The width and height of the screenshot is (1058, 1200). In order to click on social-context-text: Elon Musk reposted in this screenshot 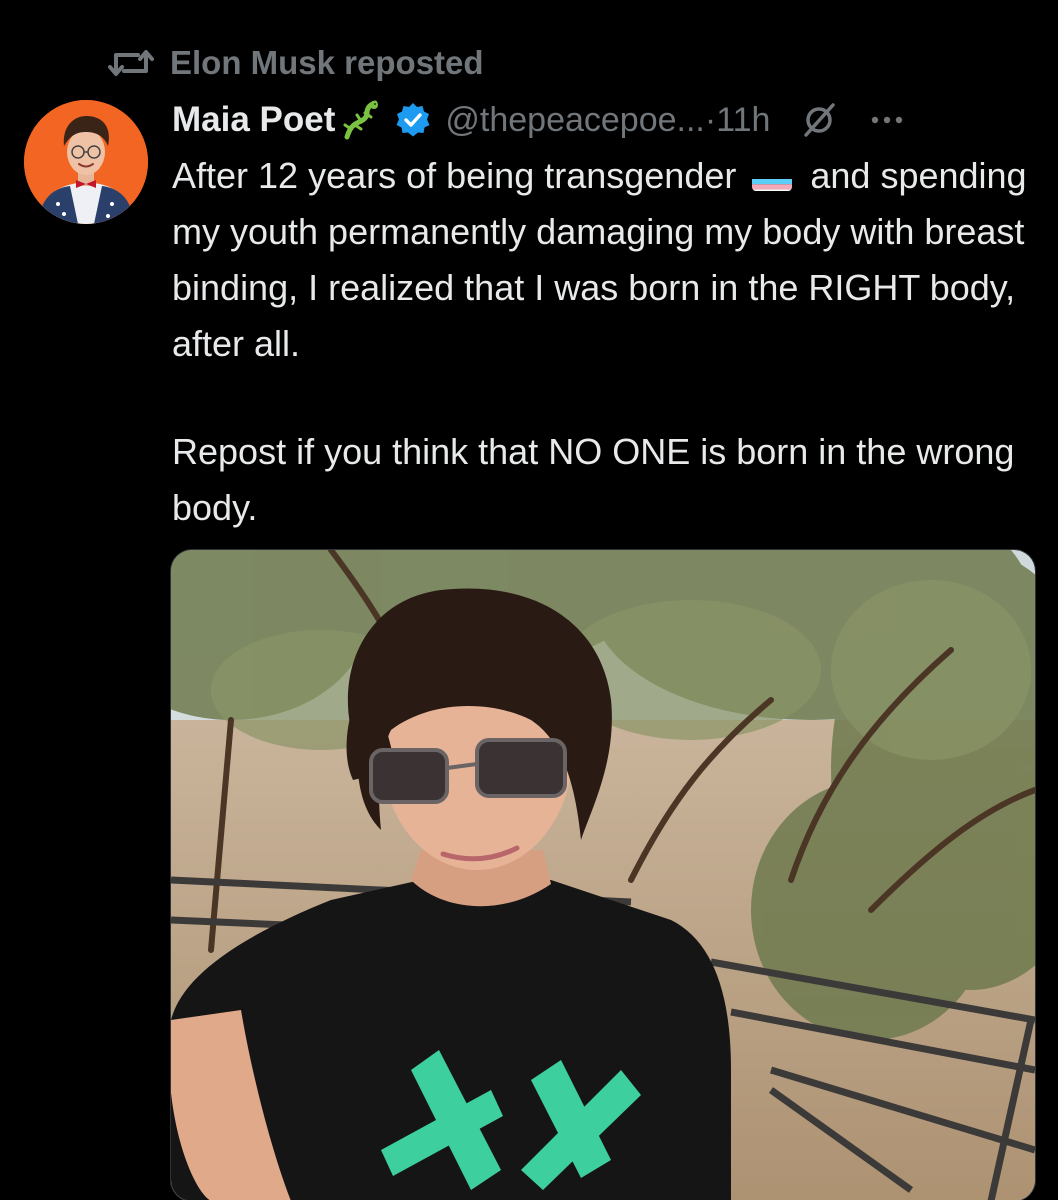, I will do `click(327, 62)`.